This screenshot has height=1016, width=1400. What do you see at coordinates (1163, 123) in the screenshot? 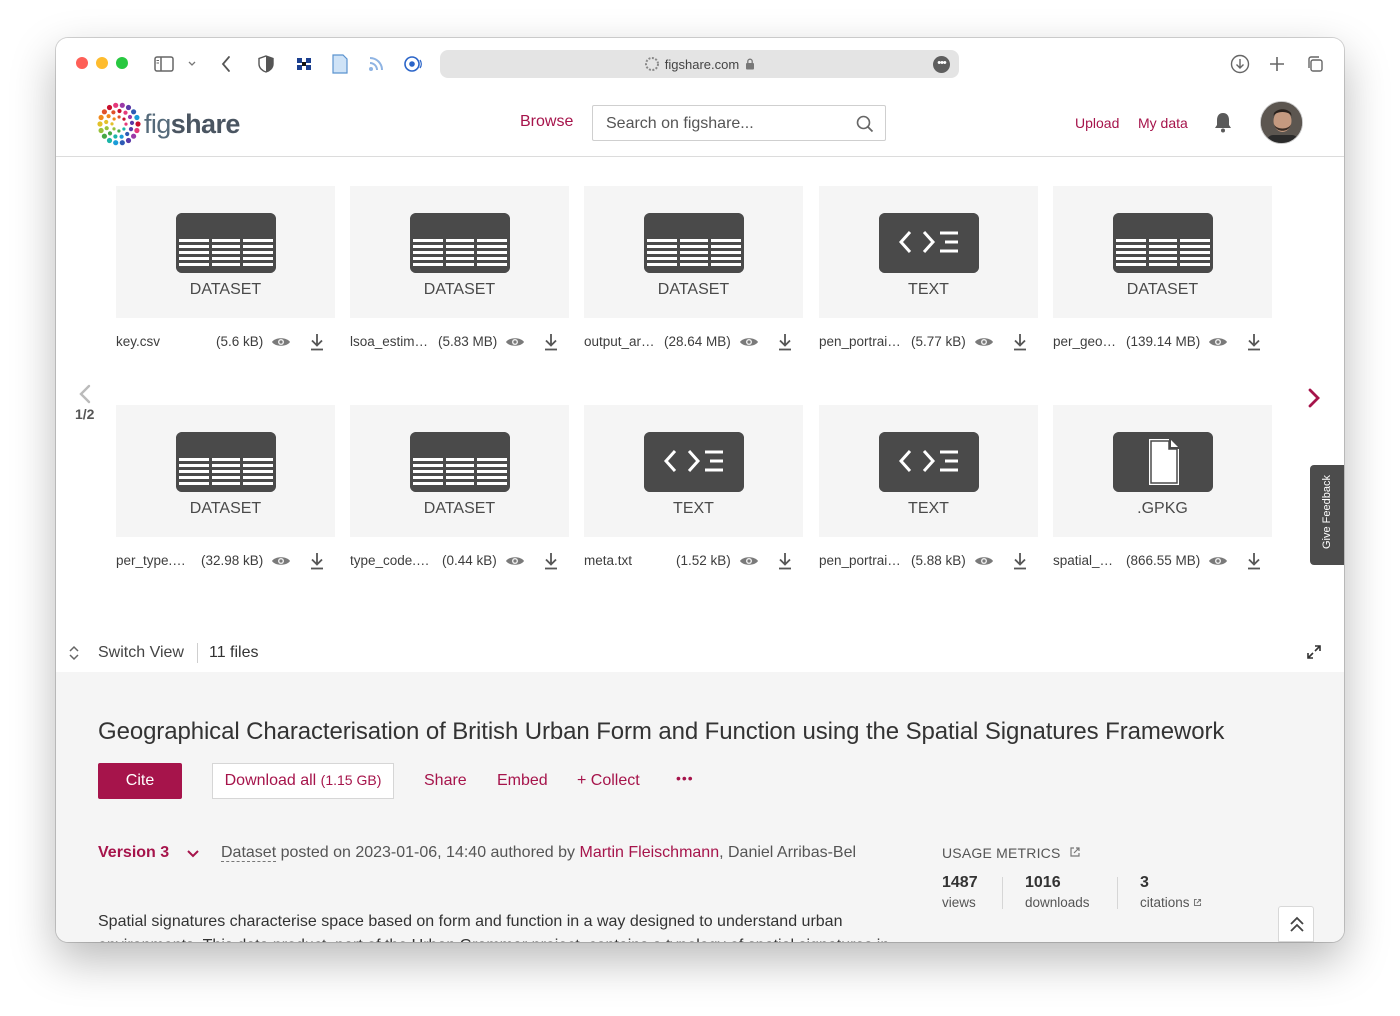
I see `my-data-link: My data` at bounding box center [1163, 123].